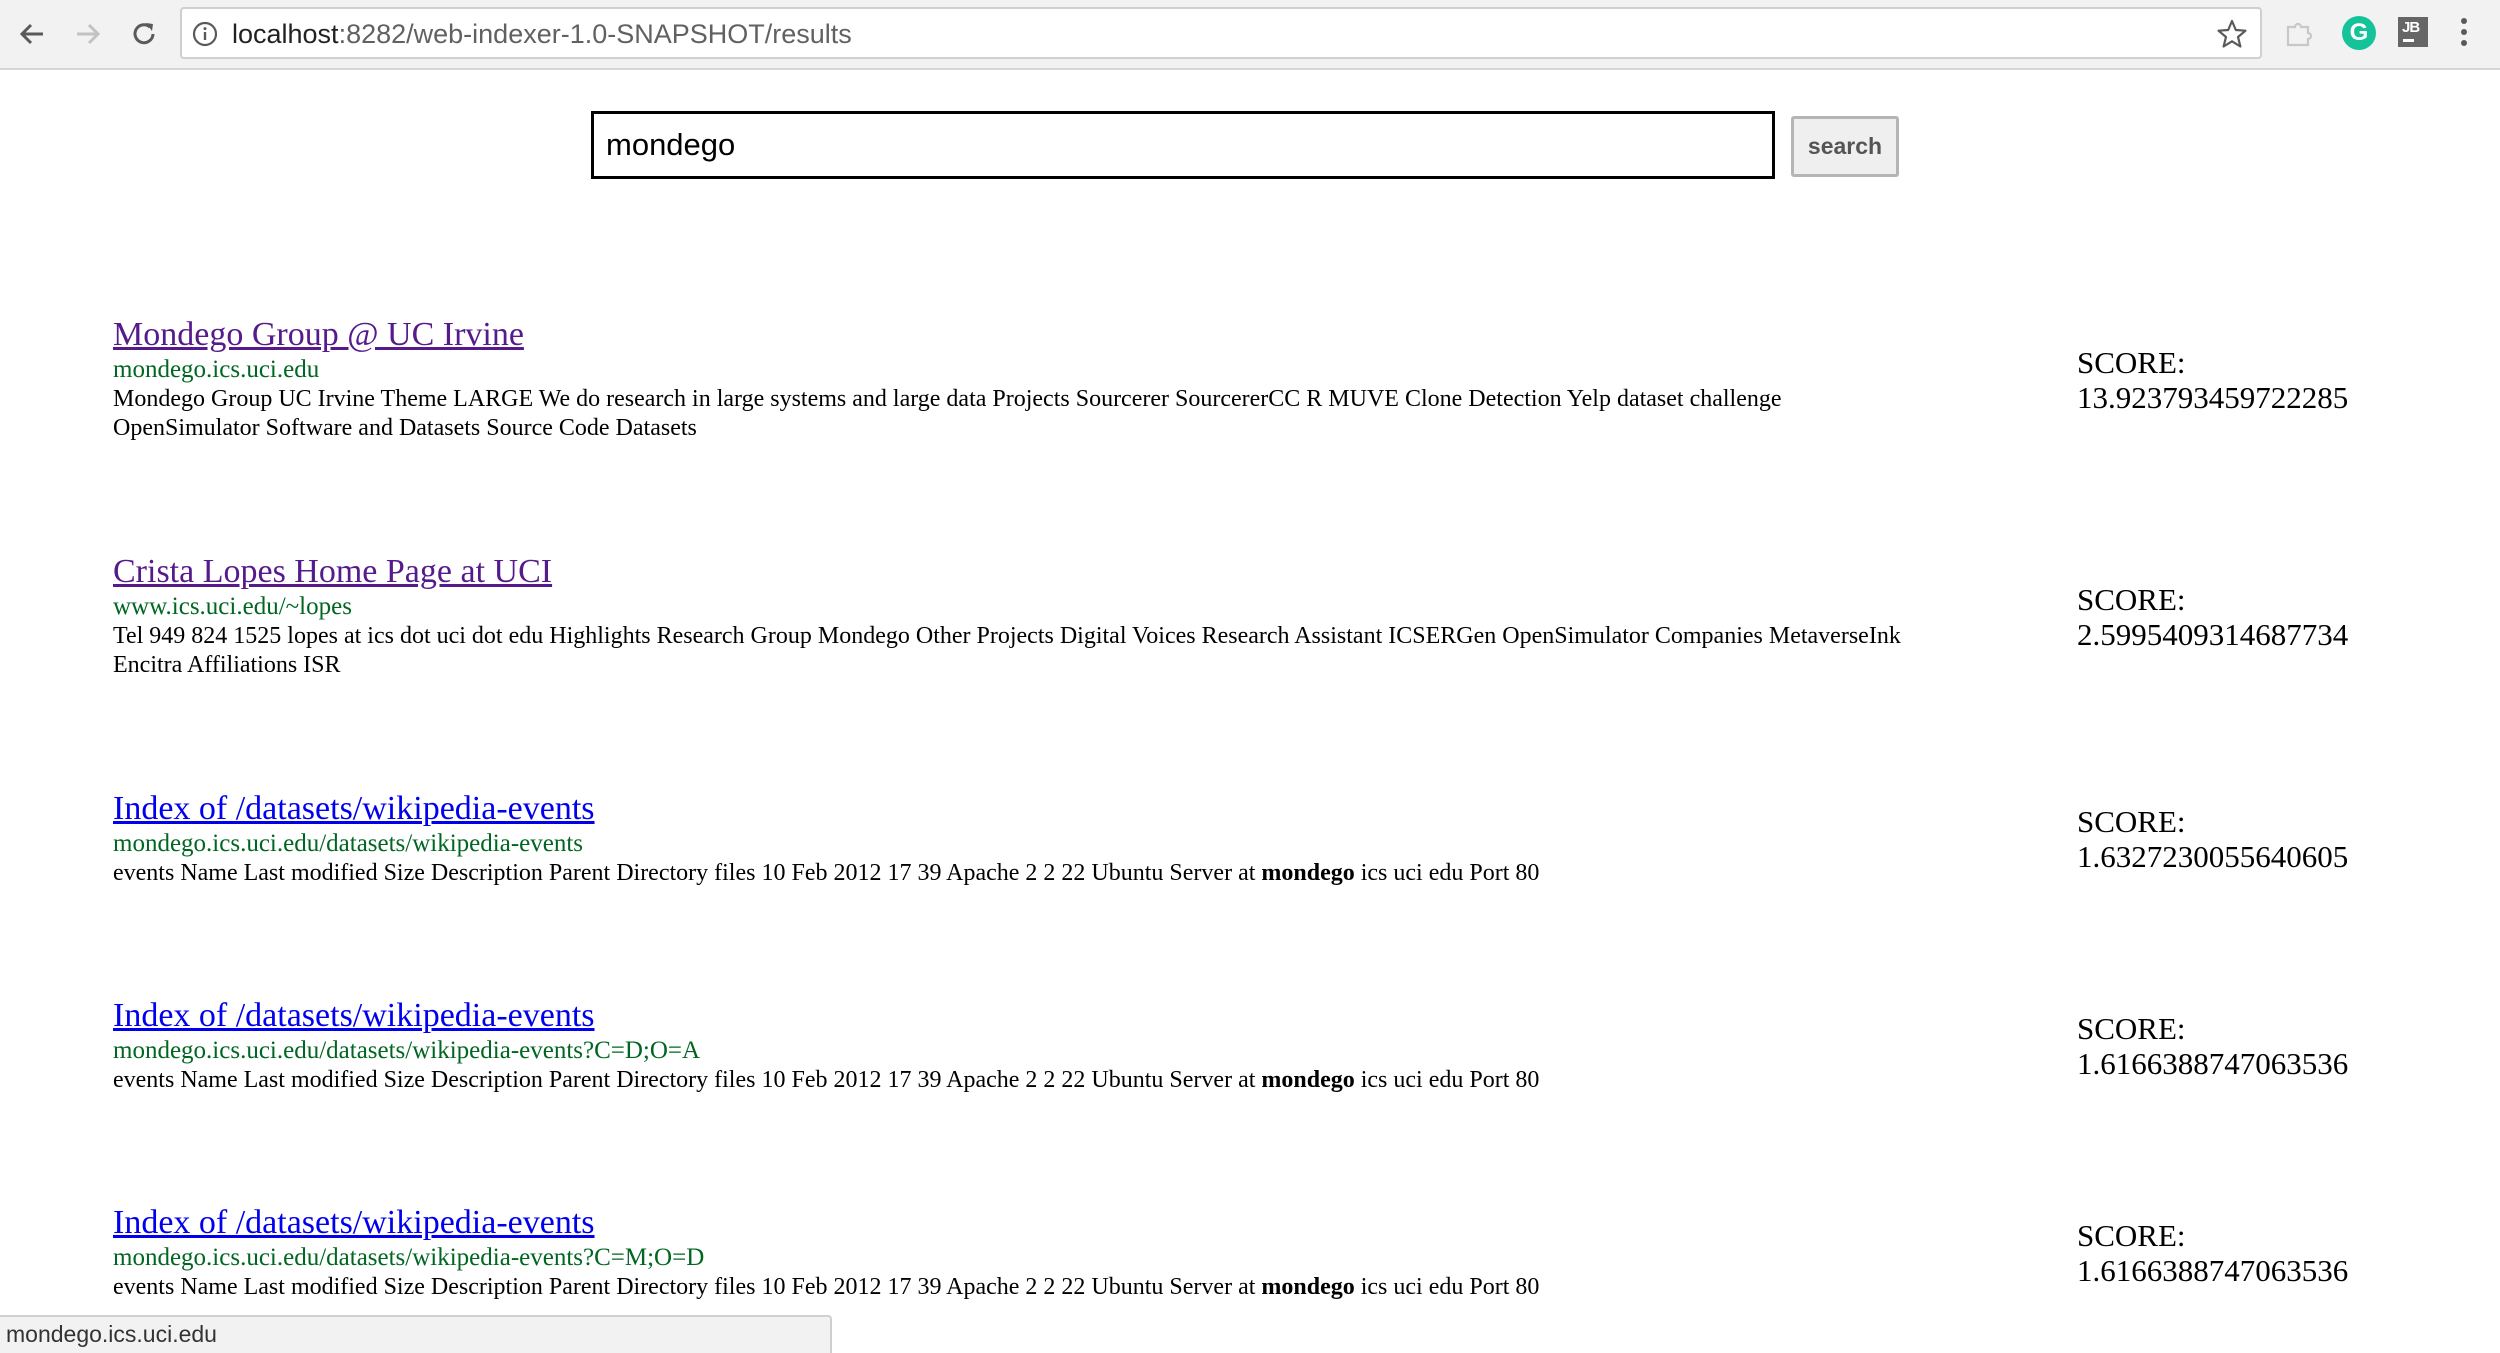 The image size is (2500, 1353). Describe the element at coordinates (2300, 33) in the screenshot. I see `extension-puzzle-icon` at that location.